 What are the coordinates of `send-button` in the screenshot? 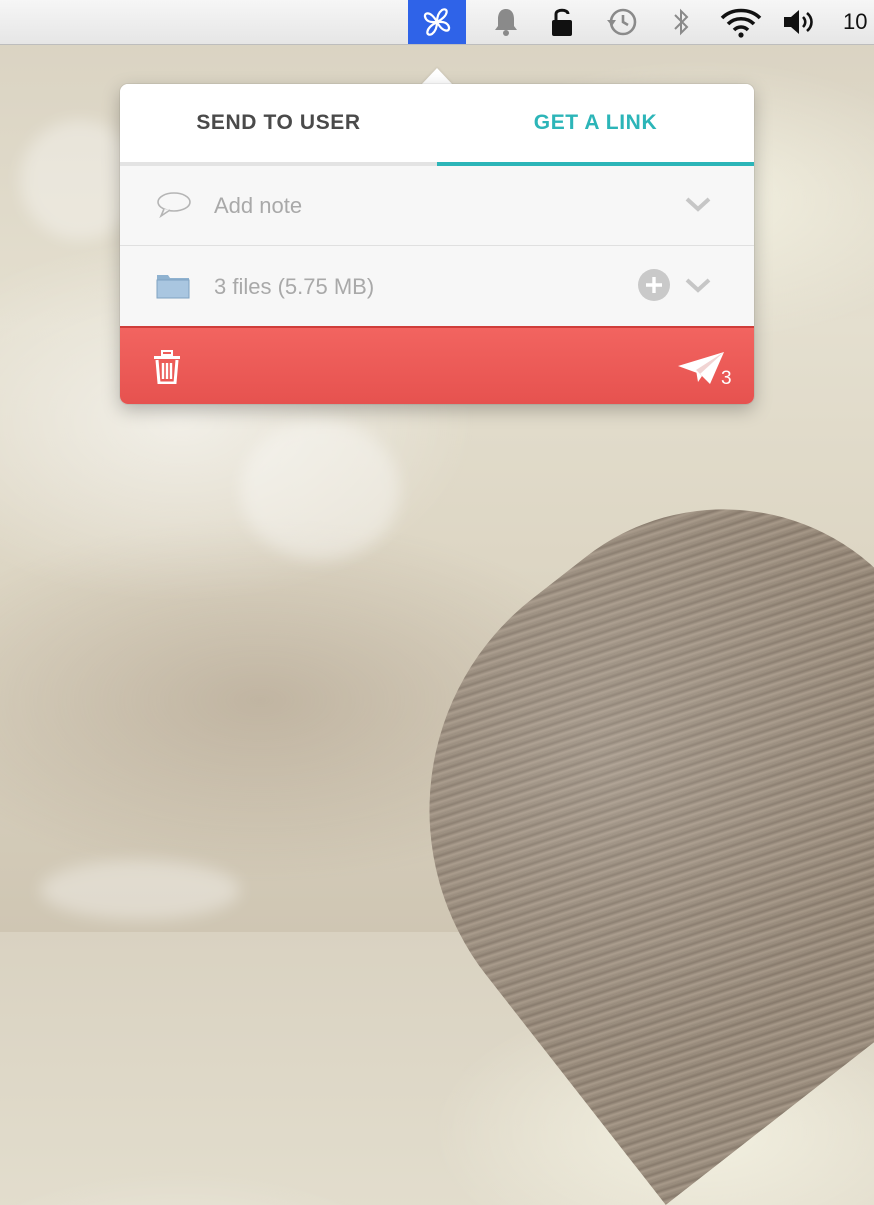 It's located at (701, 370).